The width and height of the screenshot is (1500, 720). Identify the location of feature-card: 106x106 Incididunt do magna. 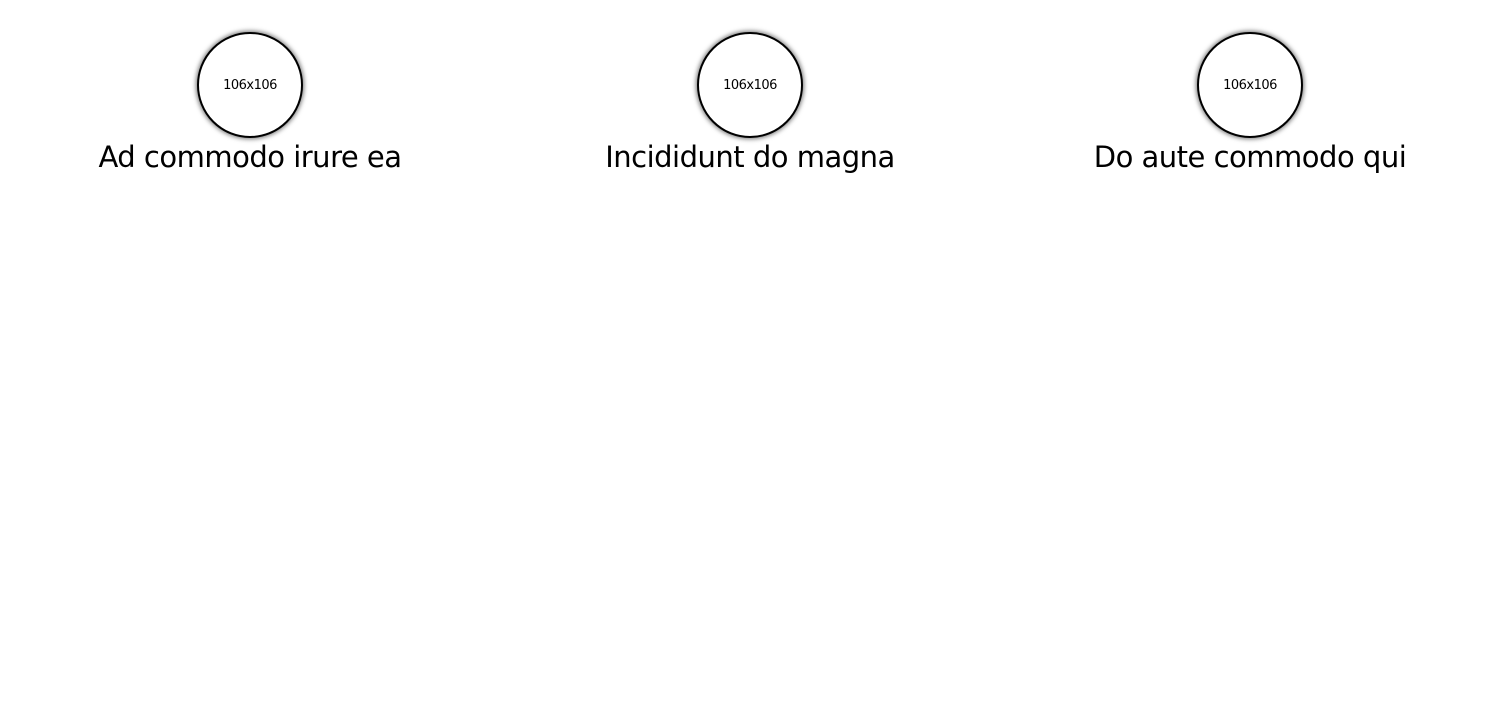
(750, 103).